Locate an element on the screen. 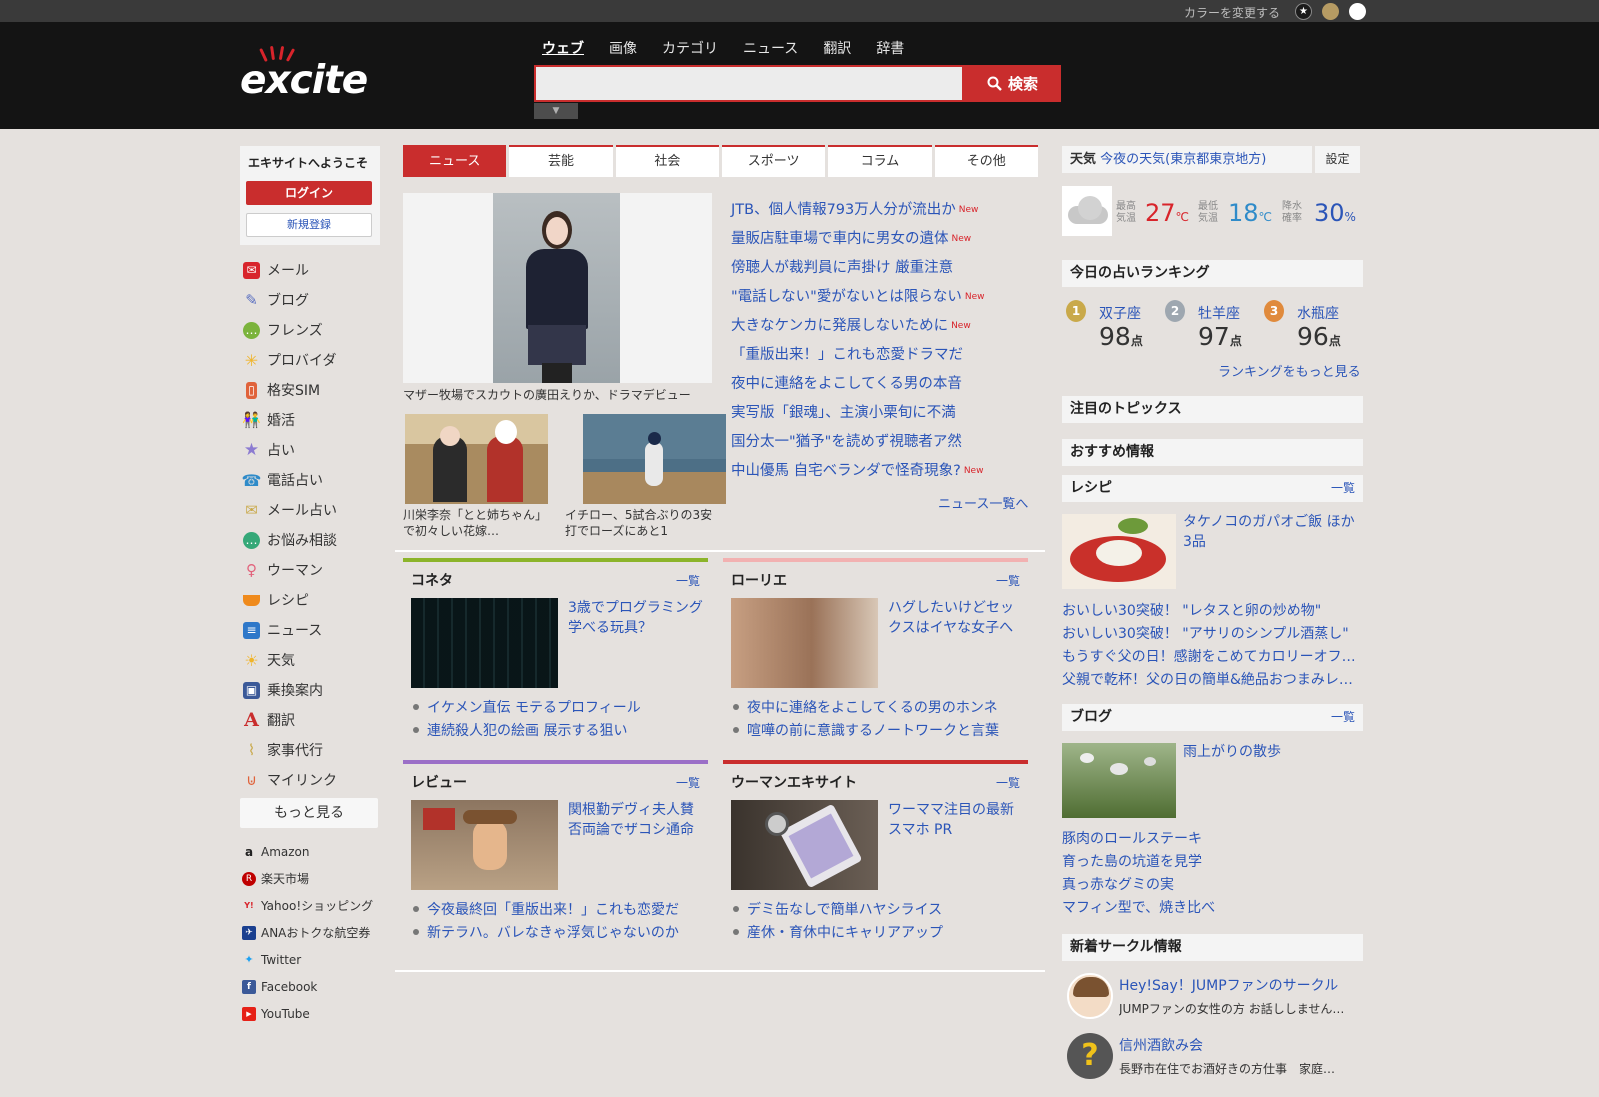 The width and height of the screenshot is (1599, 1097). recipe-item: おいしい30突破！ "レタスと卵の炒め物" is located at coordinates (1212, 609).